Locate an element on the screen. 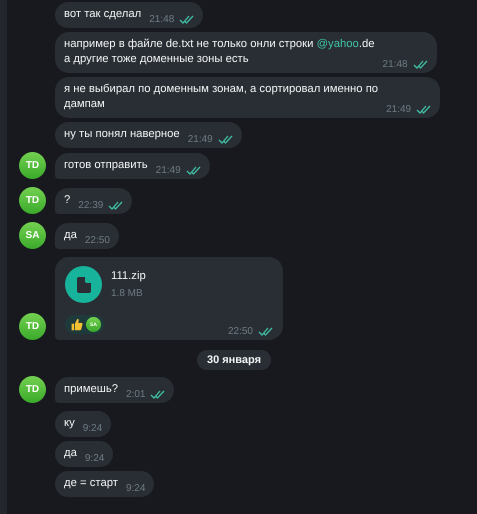  message-time: 22:39 is located at coordinates (91, 205).